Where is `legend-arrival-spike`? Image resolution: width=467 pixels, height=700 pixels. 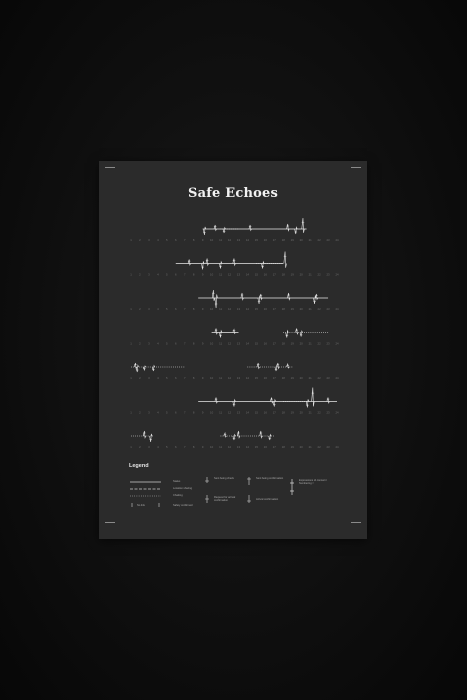 legend-arrival-spike is located at coordinates (249, 499).